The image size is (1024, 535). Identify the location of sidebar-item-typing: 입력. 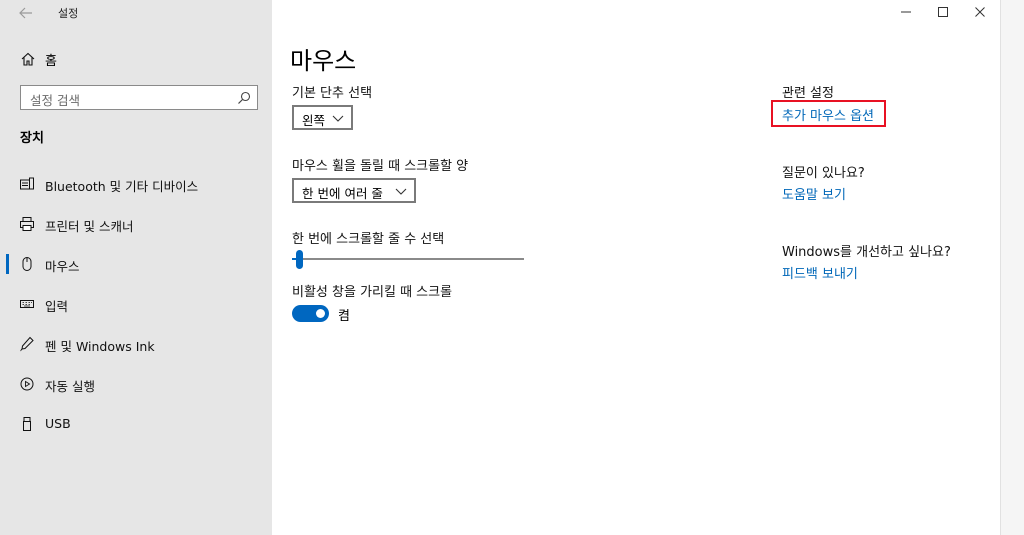
(136, 310).